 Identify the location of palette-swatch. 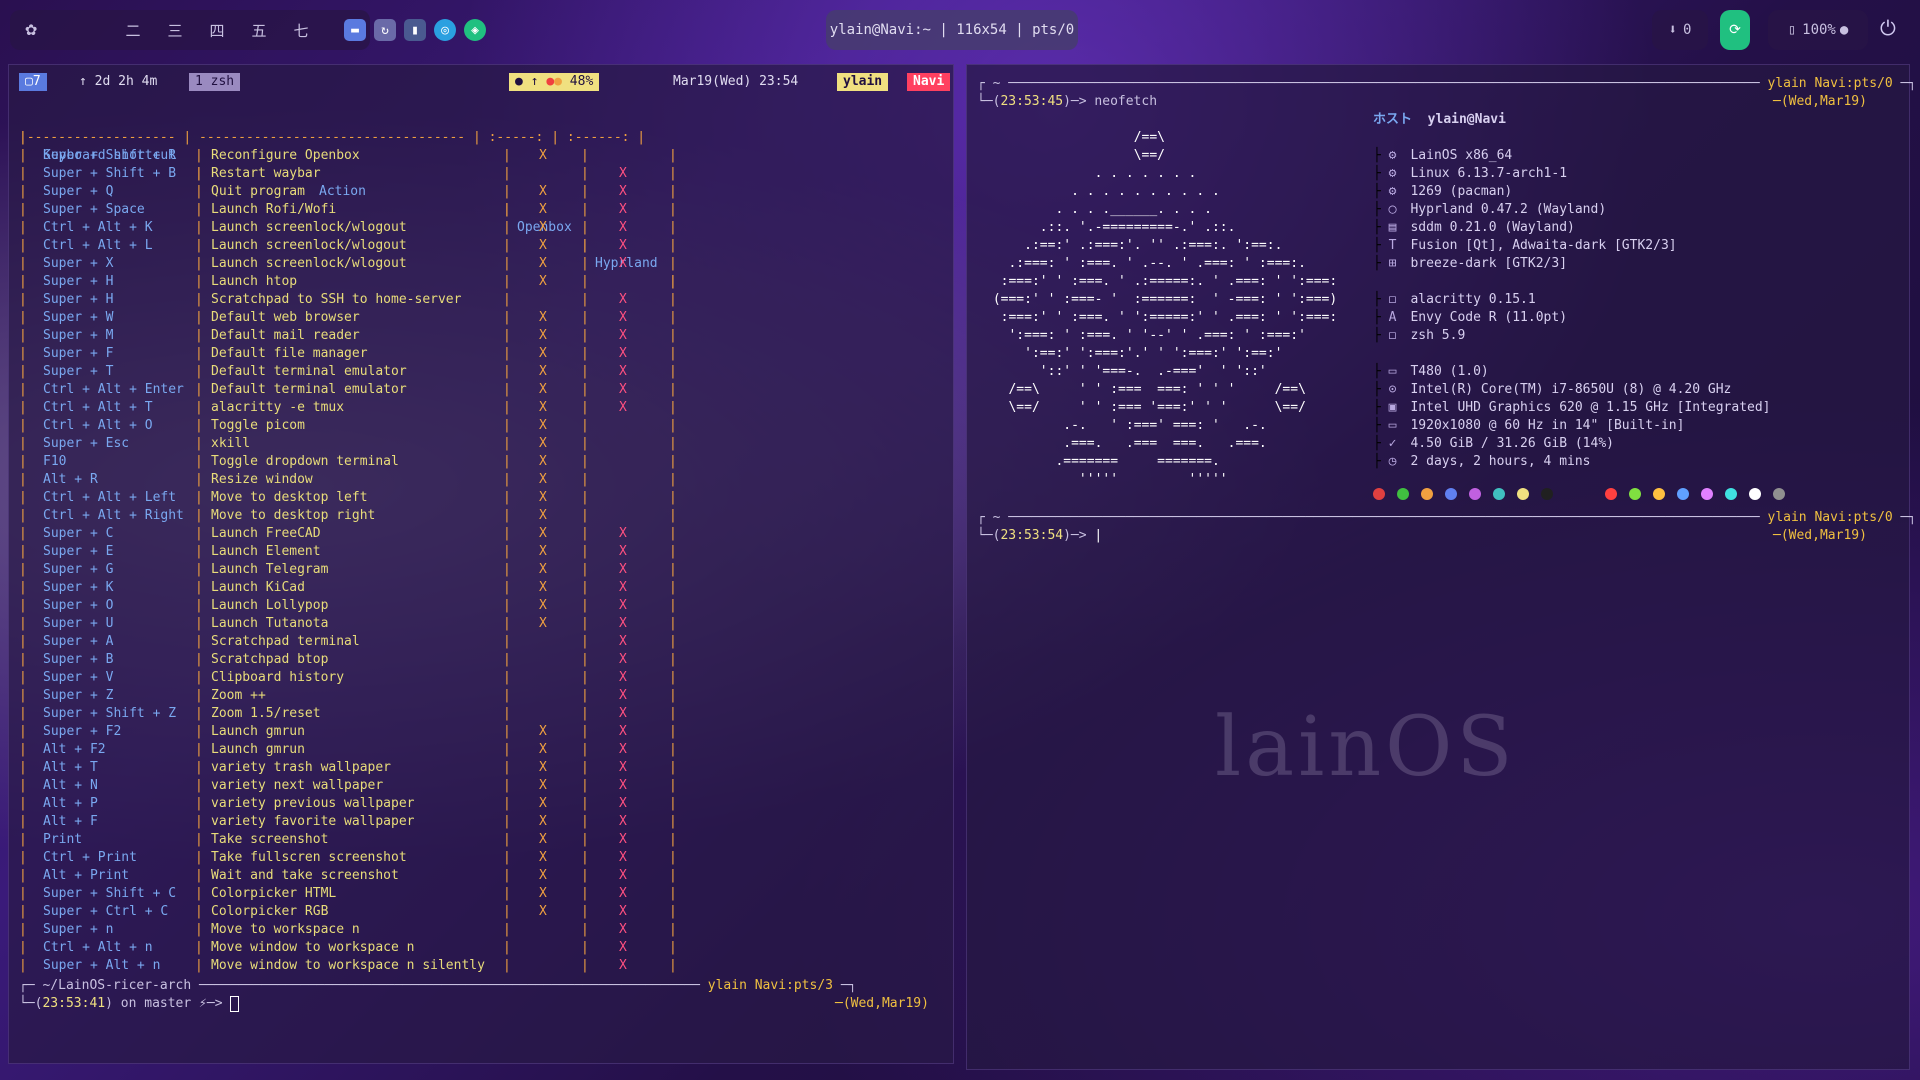
(1635, 494).